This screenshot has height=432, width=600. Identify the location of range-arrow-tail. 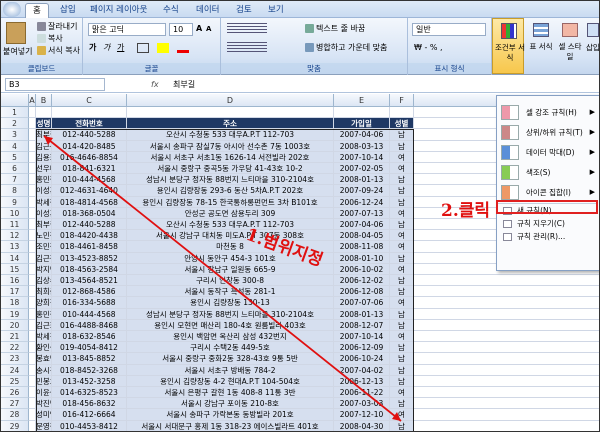
(48, 140).